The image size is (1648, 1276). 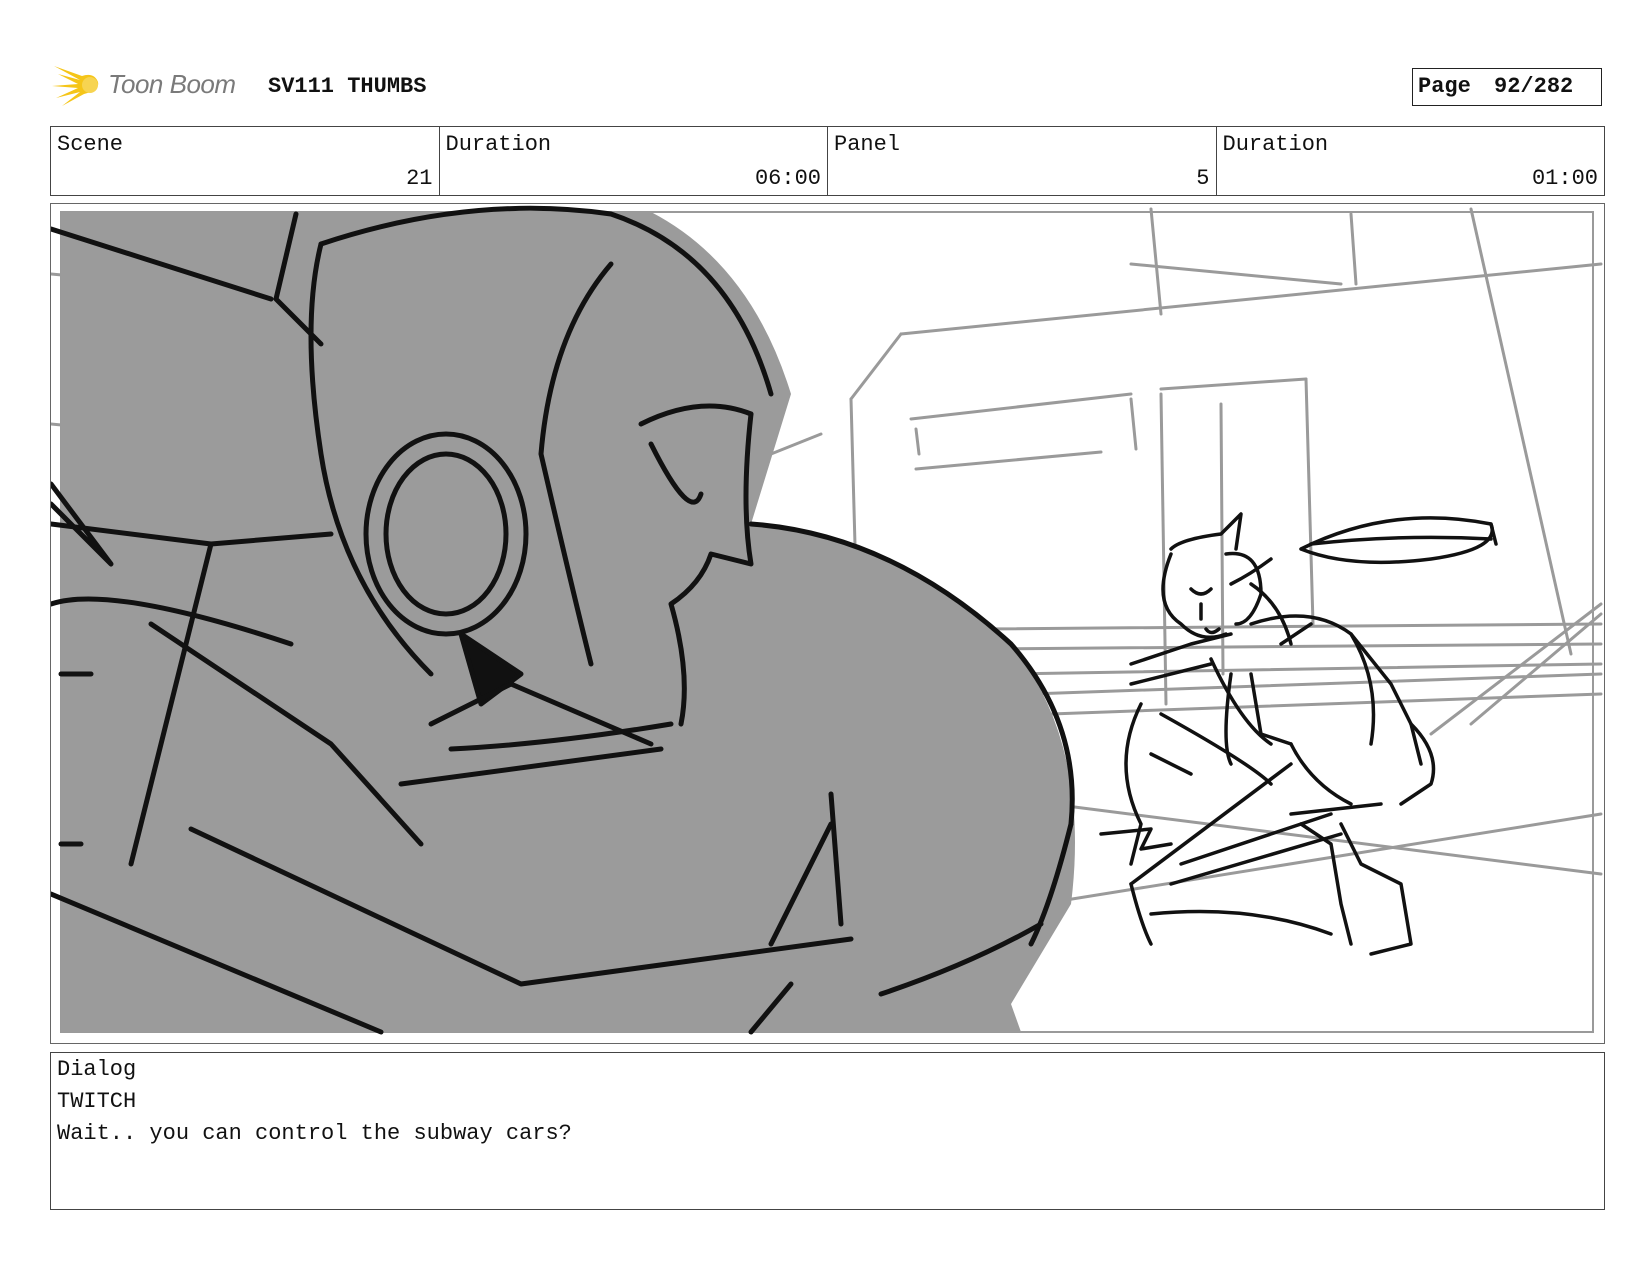 What do you see at coordinates (827, 85) in the screenshot?
I see `storyboard-header: Toon Boom SV111 THUMBS Page 92/282` at bounding box center [827, 85].